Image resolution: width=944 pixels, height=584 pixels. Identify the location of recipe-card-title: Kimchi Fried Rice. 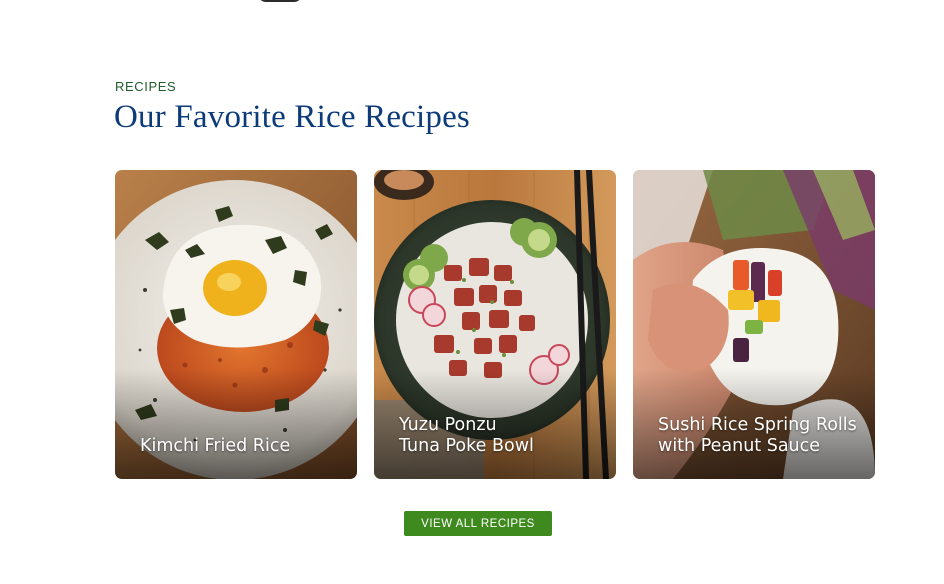
(215, 446).